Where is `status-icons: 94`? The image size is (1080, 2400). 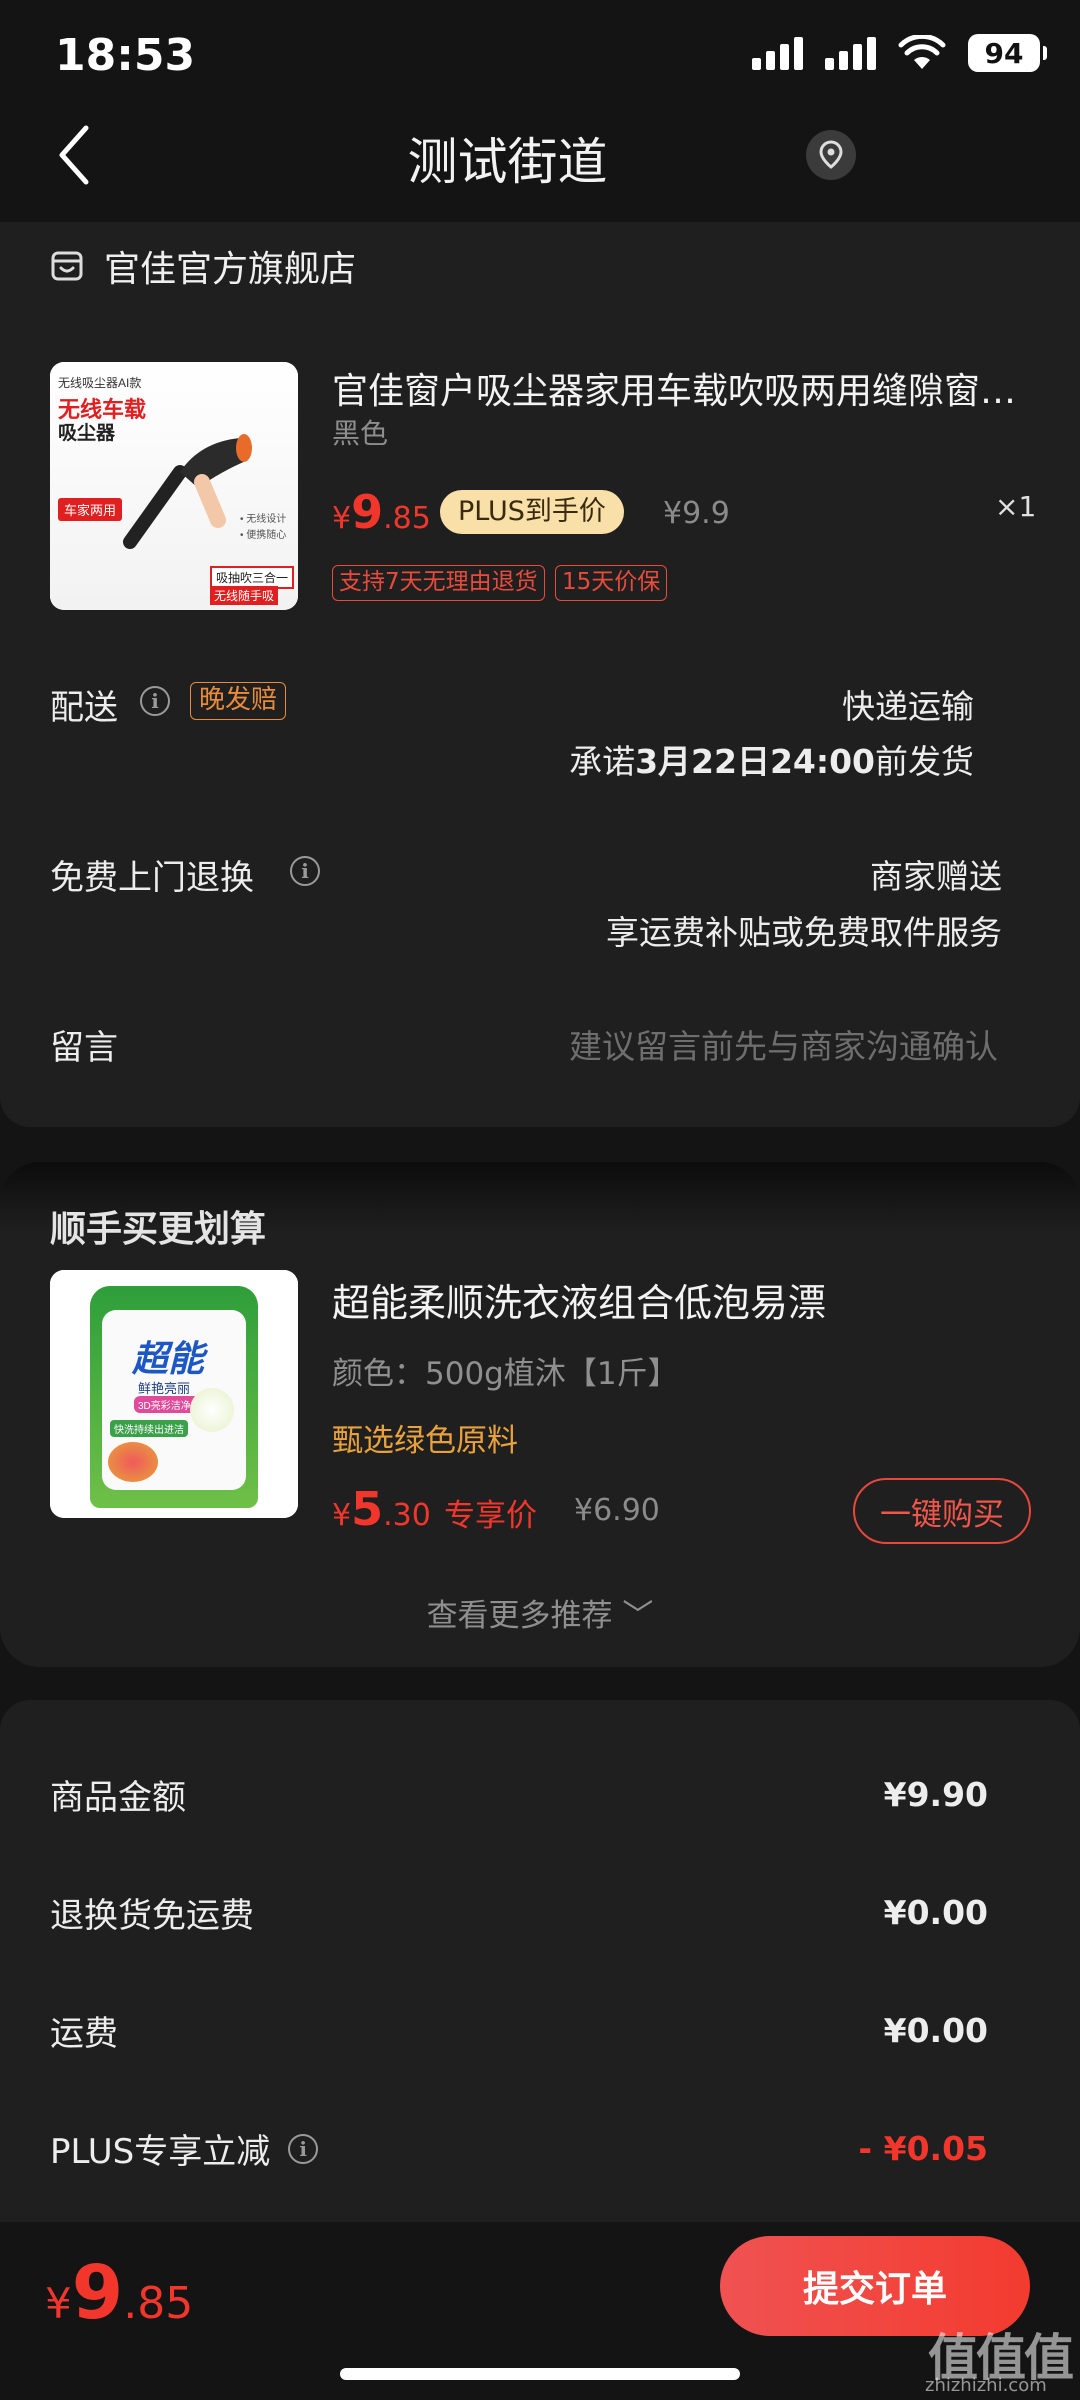
status-icons: 94 is located at coordinates (899, 53).